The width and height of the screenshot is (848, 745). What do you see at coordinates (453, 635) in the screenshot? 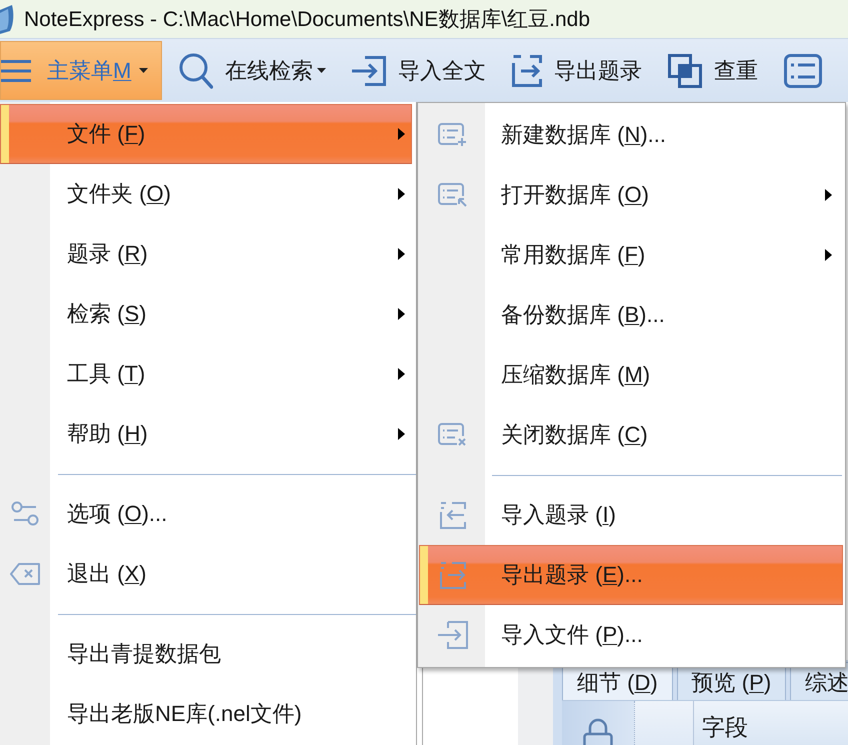
I see `import-file-icon` at bounding box center [453, 635].